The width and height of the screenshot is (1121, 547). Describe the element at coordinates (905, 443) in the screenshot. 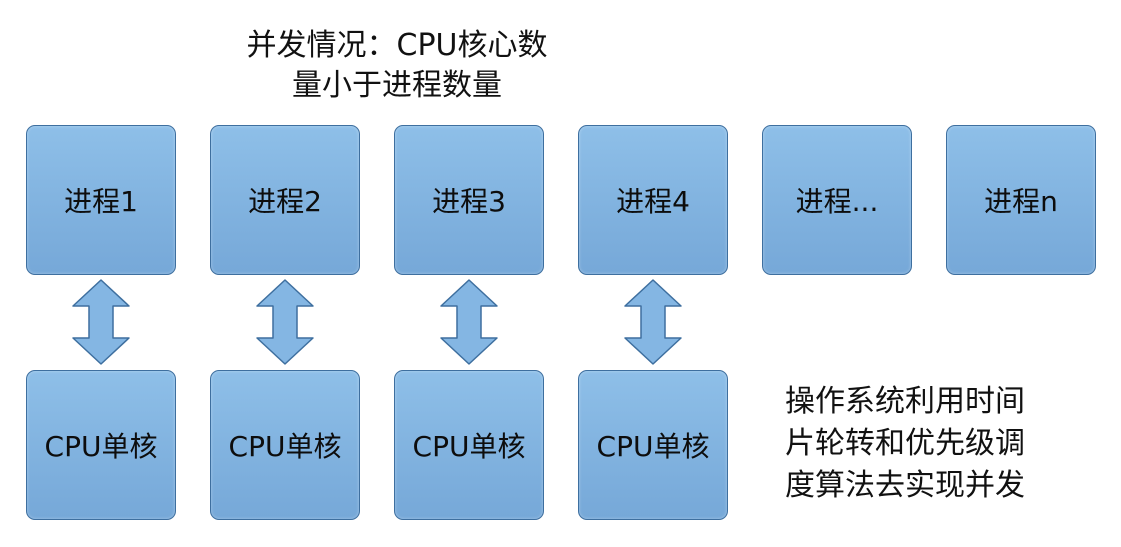

I see `note-line-2: 片轮转和优先级调` at that location.